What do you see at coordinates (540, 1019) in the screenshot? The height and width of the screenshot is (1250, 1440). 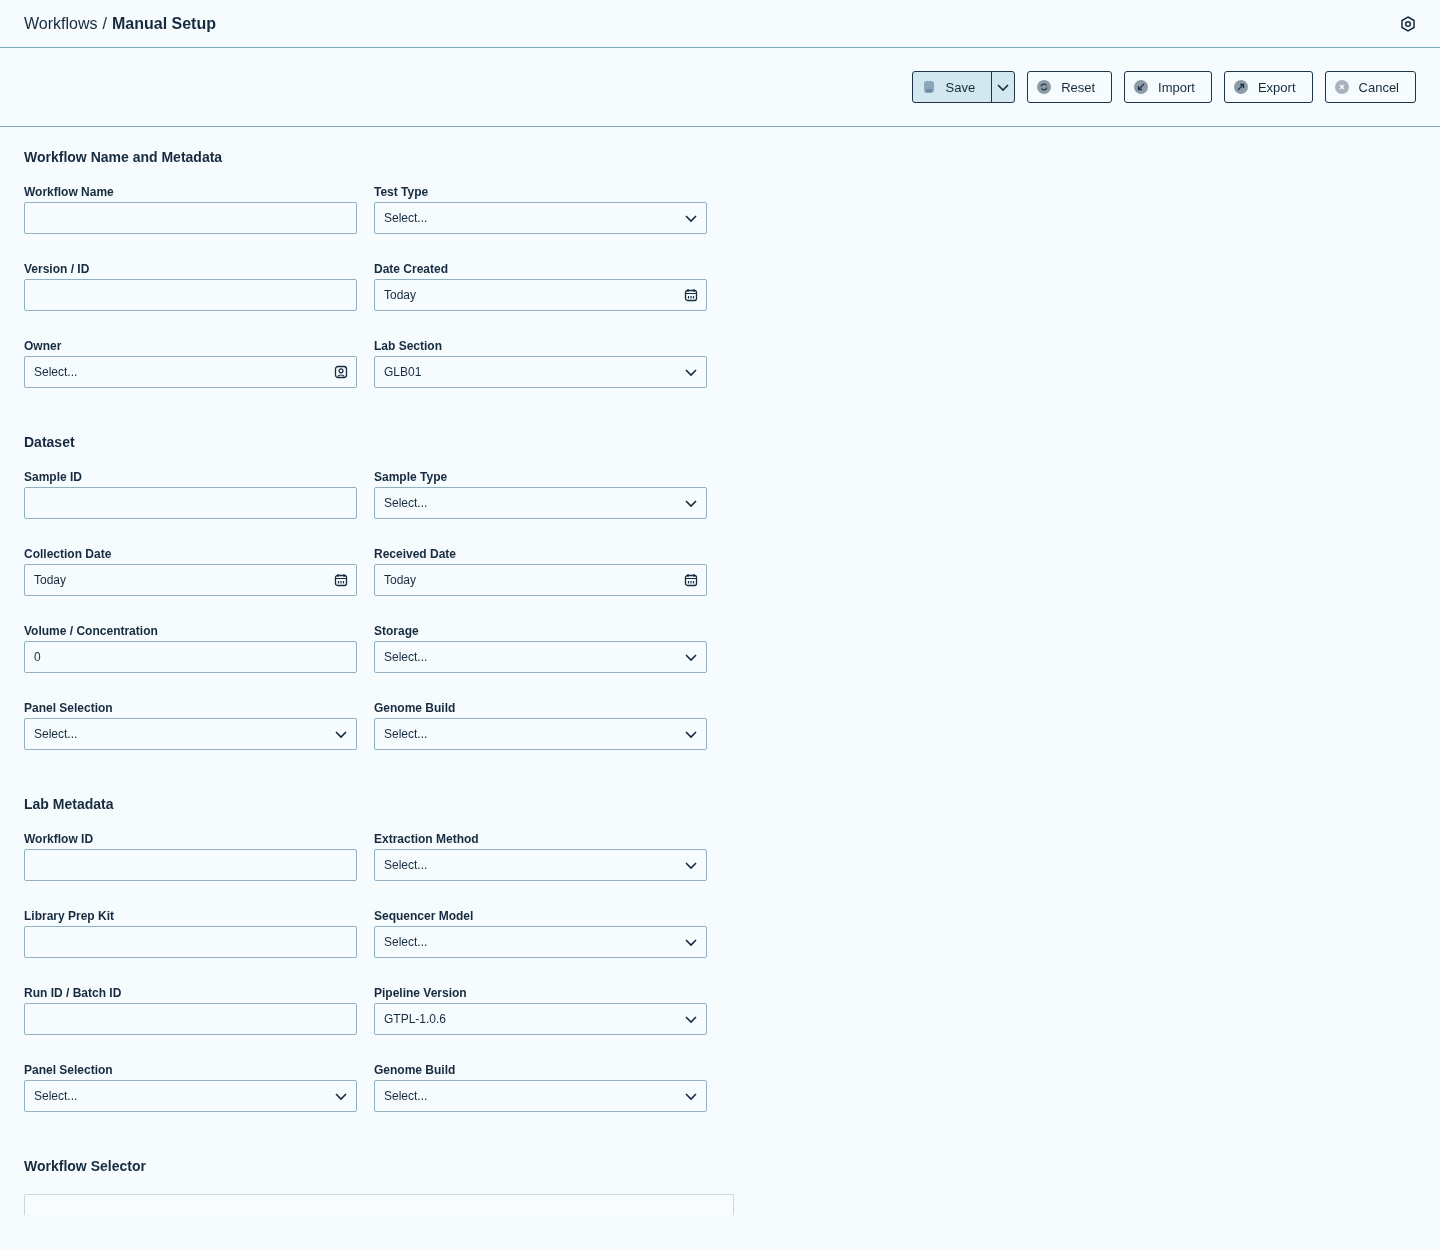 I see `select-field: GTPL-1.0.6` at bounding box center [540, 1019].